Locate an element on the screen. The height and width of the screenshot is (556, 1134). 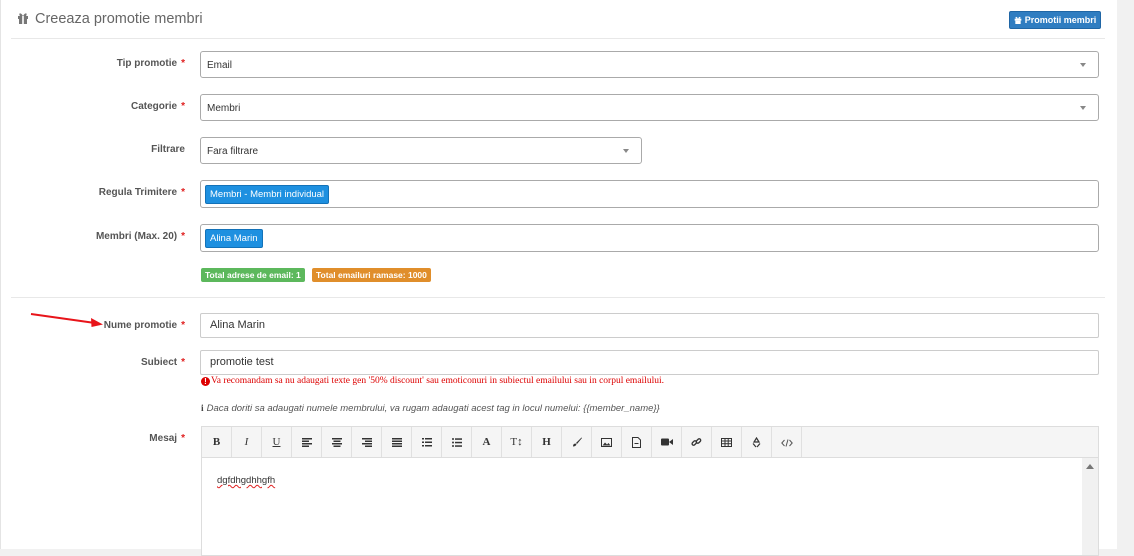
link-button is located at coordinates (697, 442).